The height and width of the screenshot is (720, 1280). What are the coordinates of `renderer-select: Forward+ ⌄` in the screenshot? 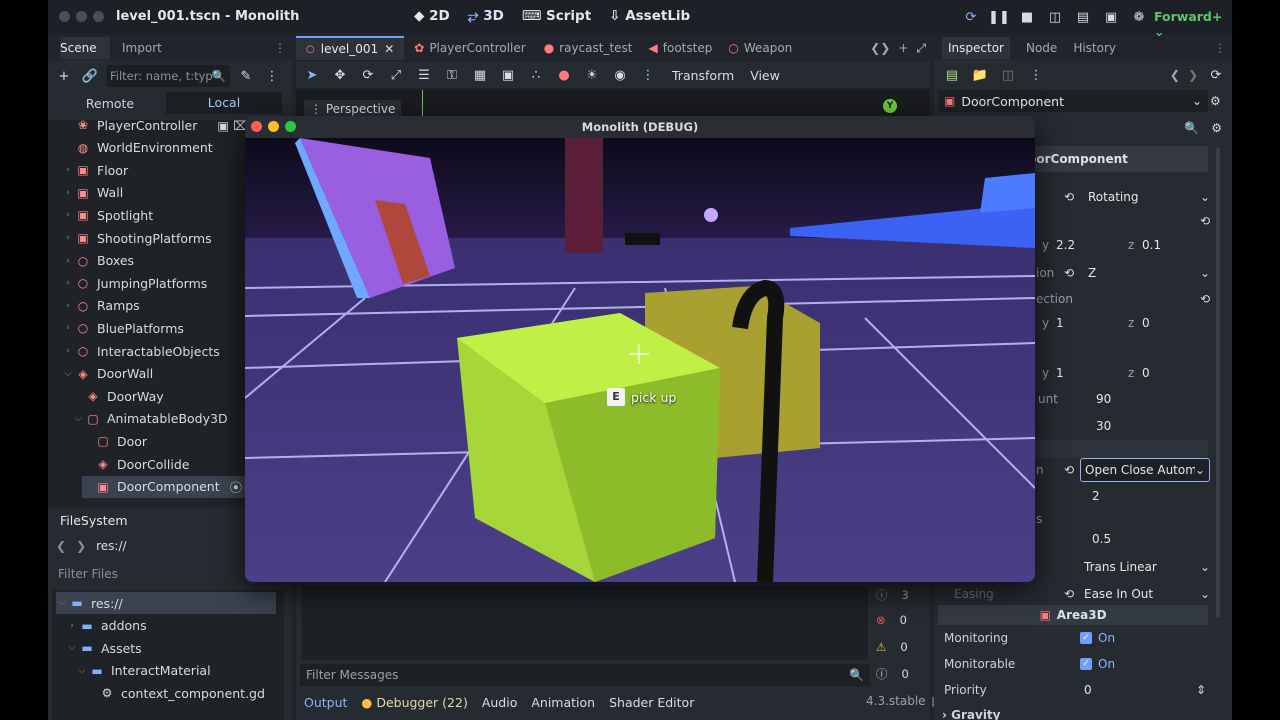 It's located at (1193, 24).